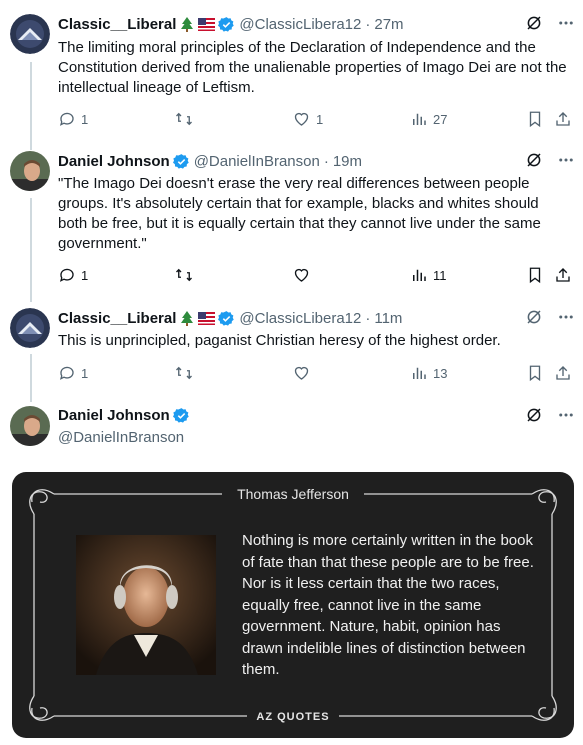  I want to click on like-count: 1, so click(320, 119).